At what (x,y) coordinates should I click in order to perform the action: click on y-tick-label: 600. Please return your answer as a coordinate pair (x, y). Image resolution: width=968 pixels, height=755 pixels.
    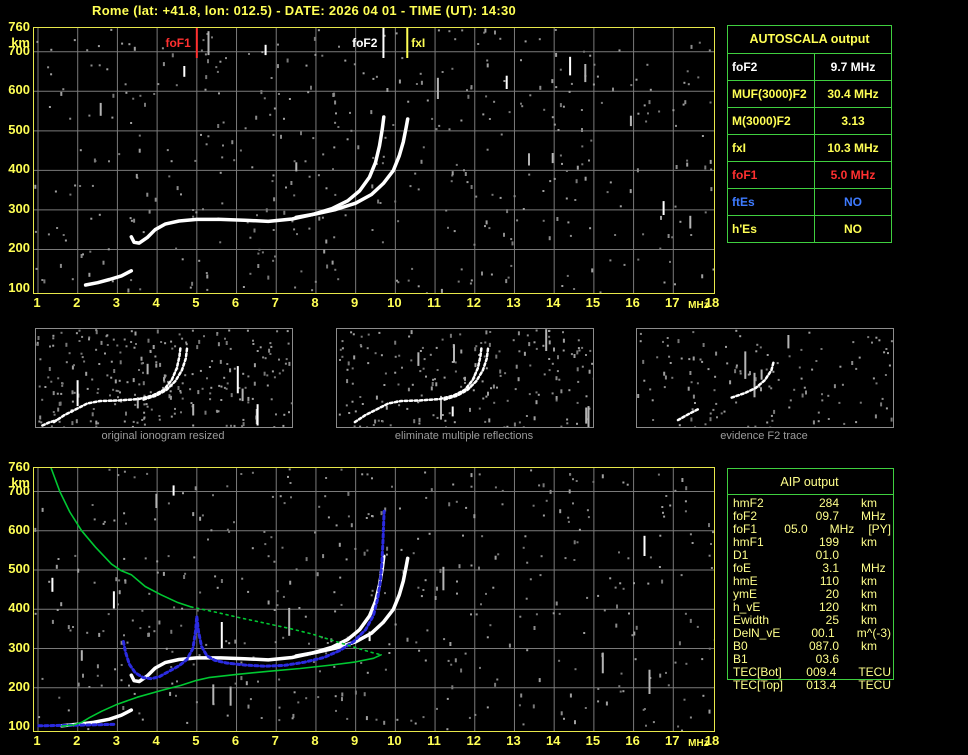
    Looking at the image, I should click on (19, 529).